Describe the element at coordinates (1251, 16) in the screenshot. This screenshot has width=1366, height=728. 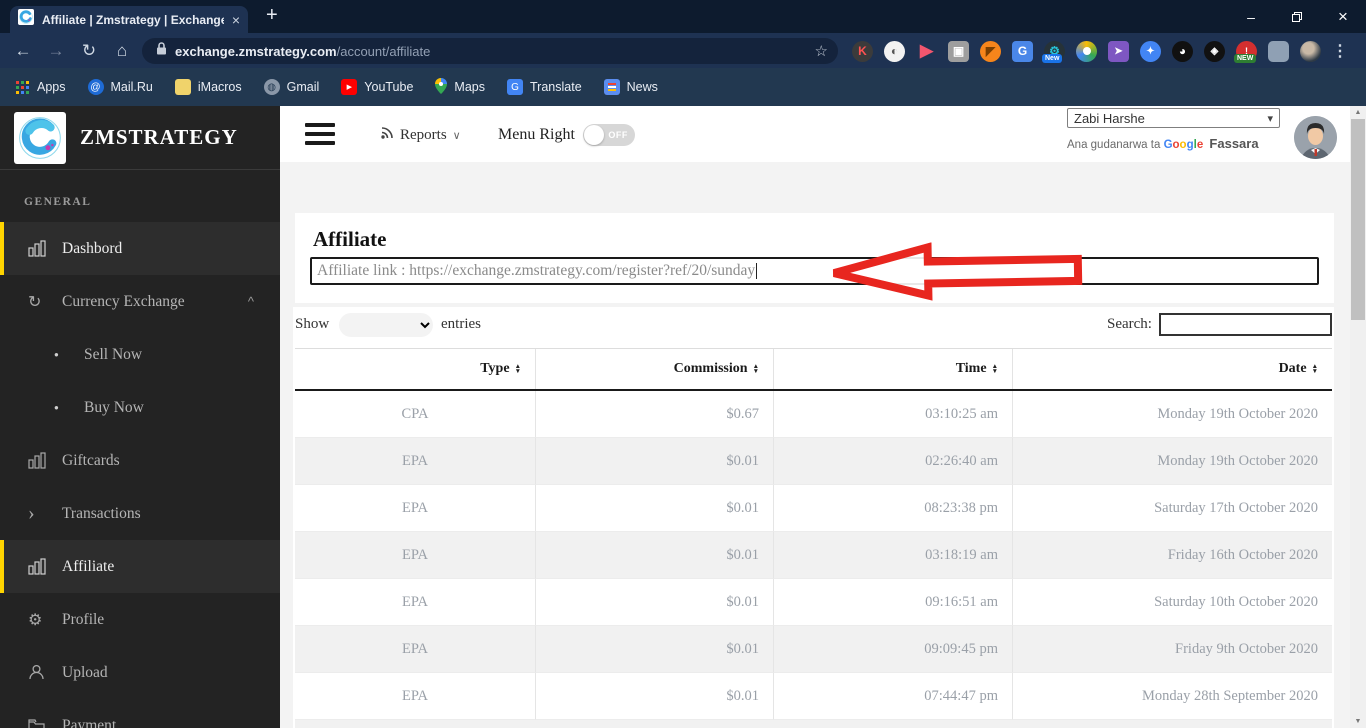
I see `minimize-button: –` at that location.